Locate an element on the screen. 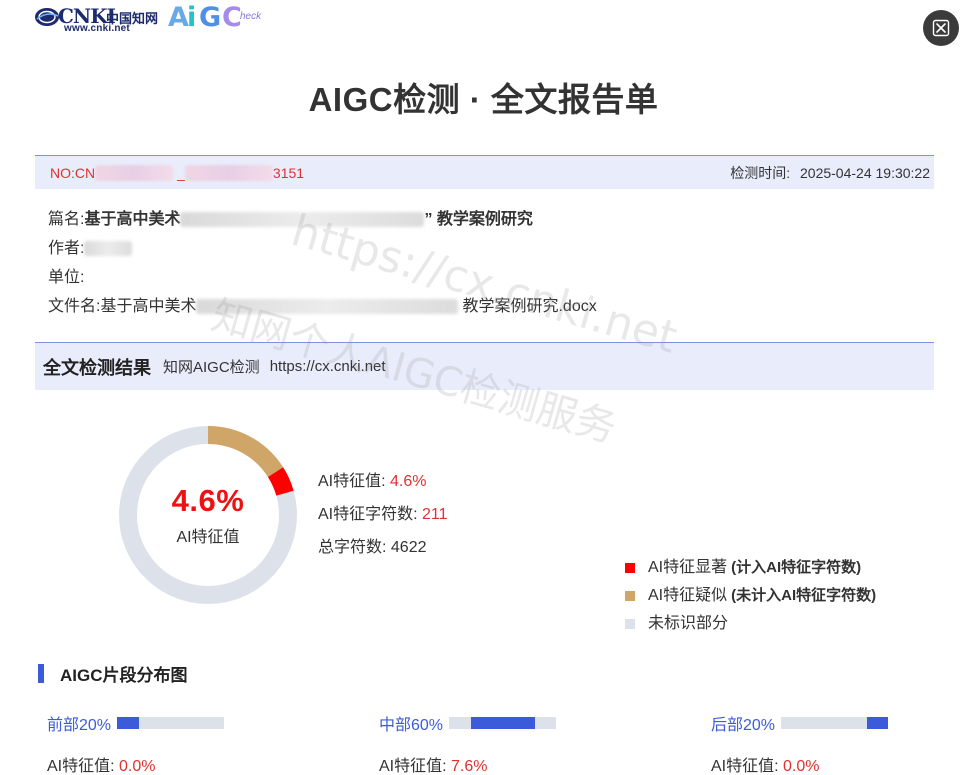  stat-ai-chars-label: AI特征字符数: is located at coordinates (368, 514).